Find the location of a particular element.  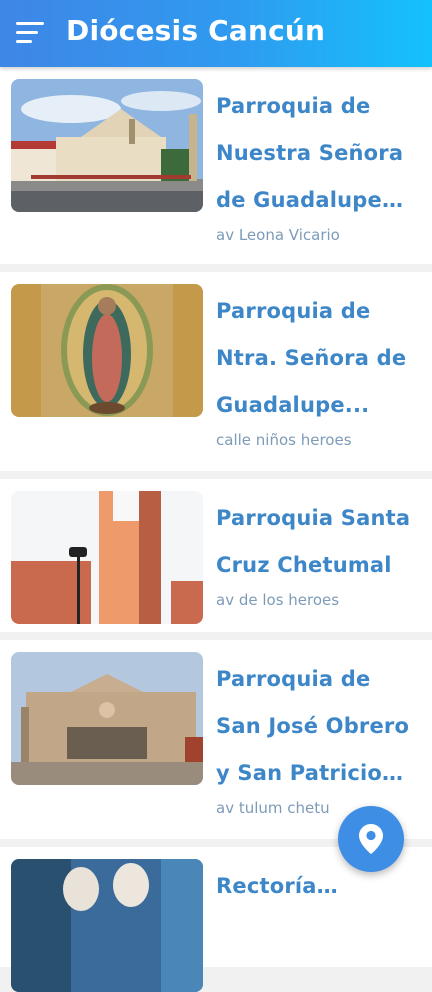

app-bar: Diócesis Cancún is located at coordinates (216, 33).